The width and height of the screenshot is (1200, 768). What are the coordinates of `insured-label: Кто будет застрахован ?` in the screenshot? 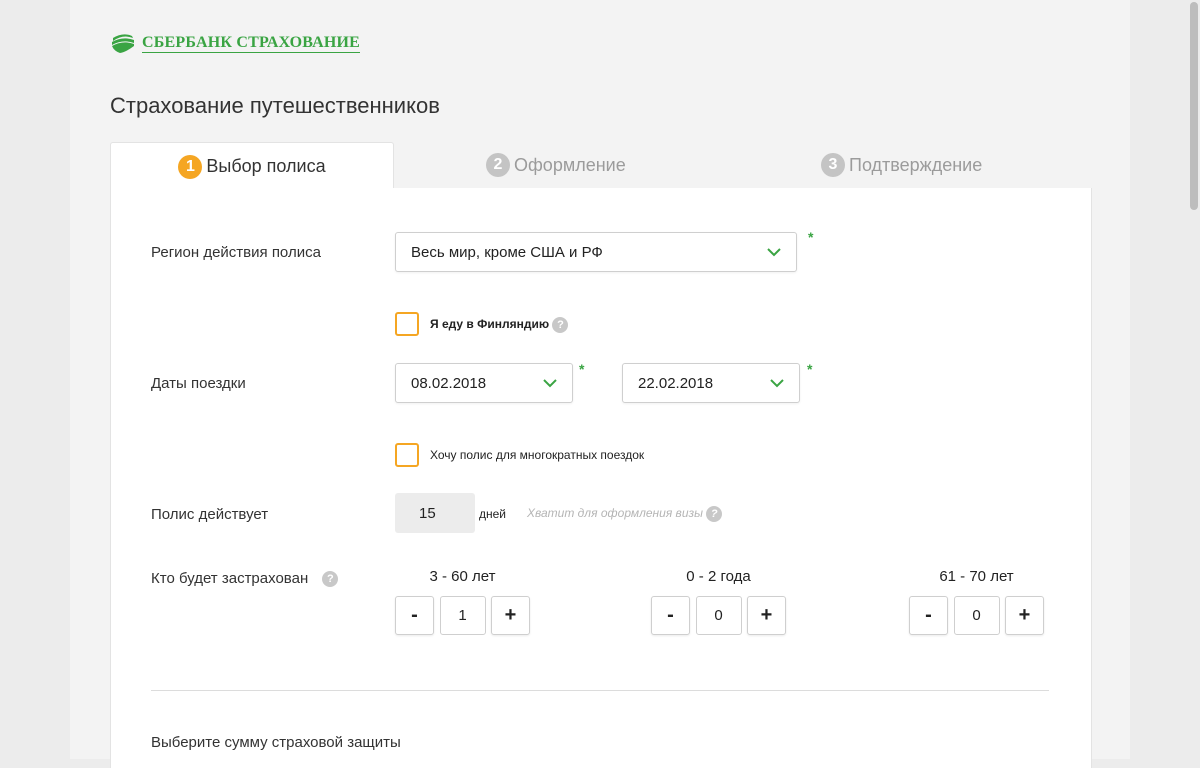 It's located at (245, 579).